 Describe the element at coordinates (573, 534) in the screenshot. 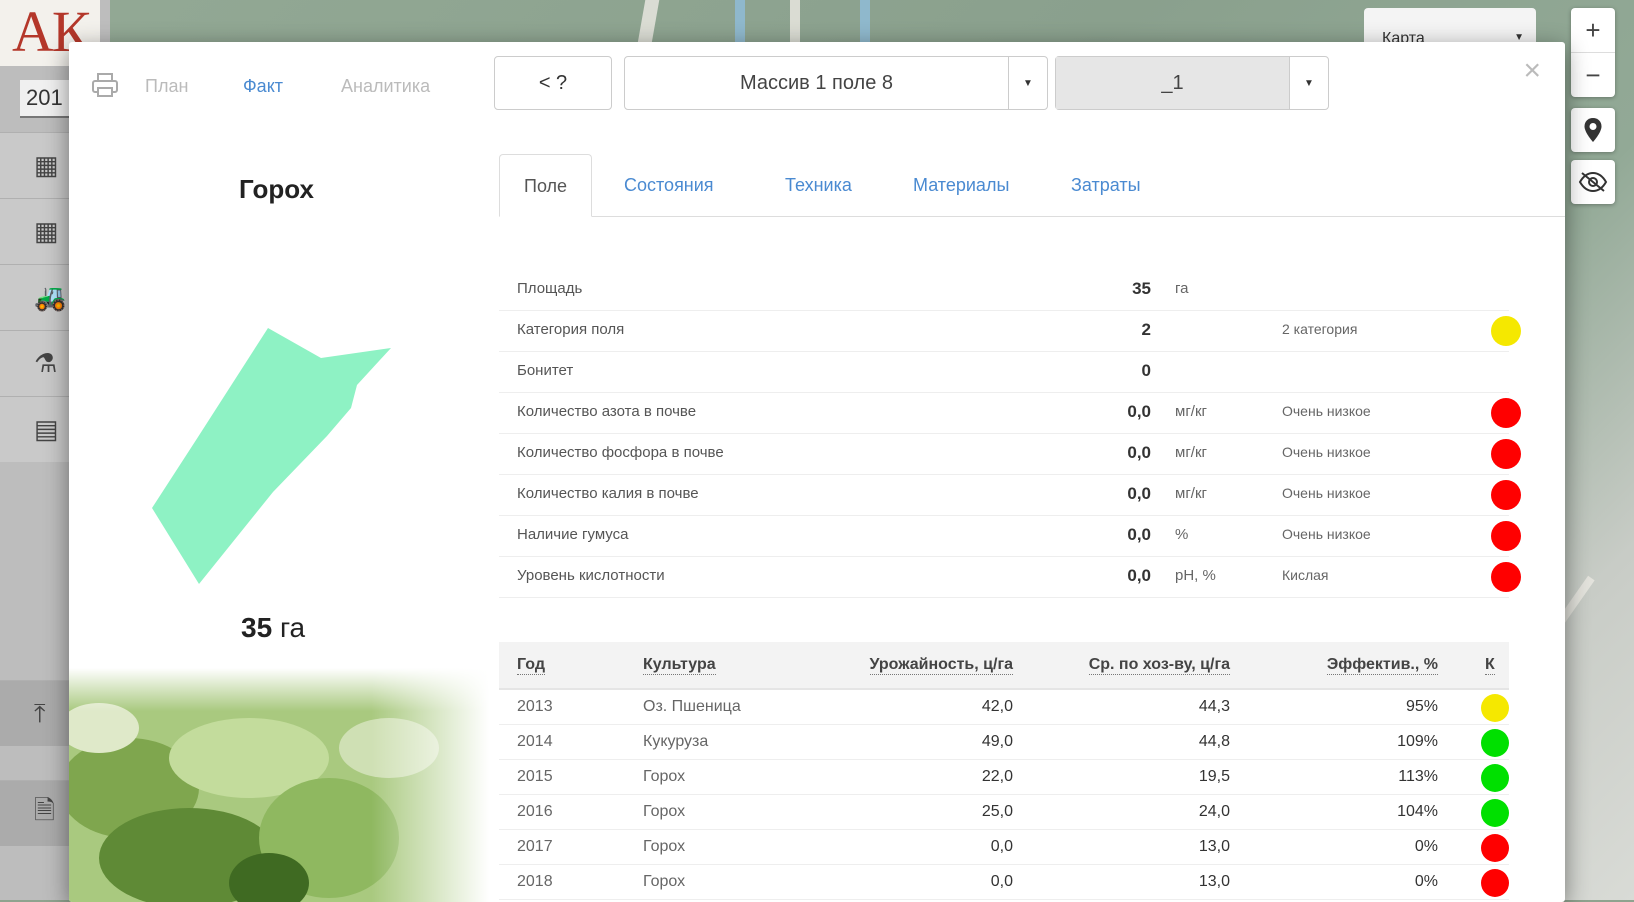

I see `property-label: Наличие гумуса` at that location.